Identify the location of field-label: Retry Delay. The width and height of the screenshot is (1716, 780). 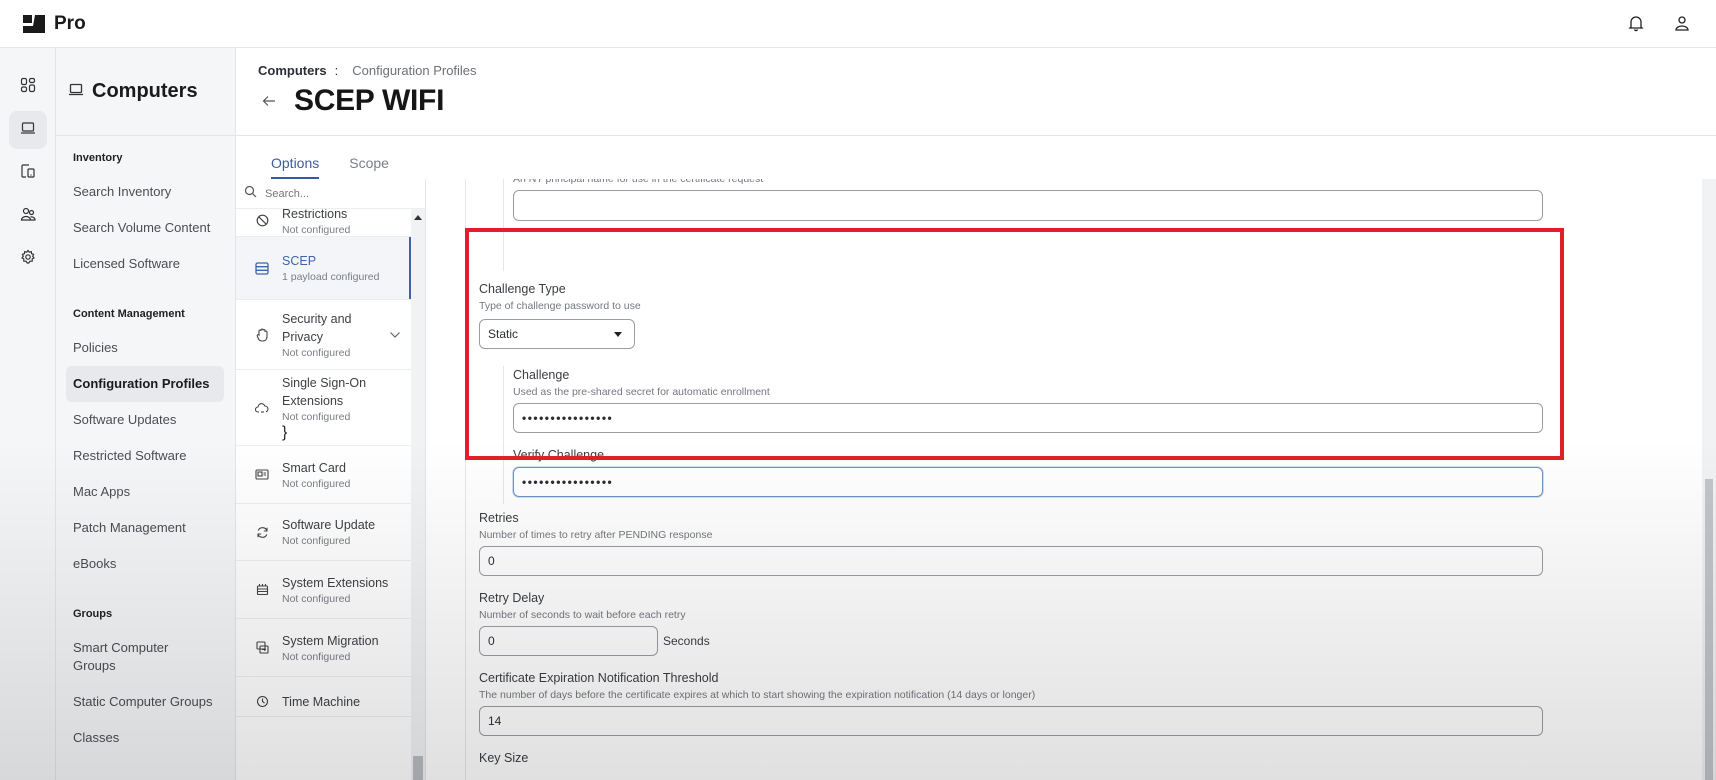
(512, 598).